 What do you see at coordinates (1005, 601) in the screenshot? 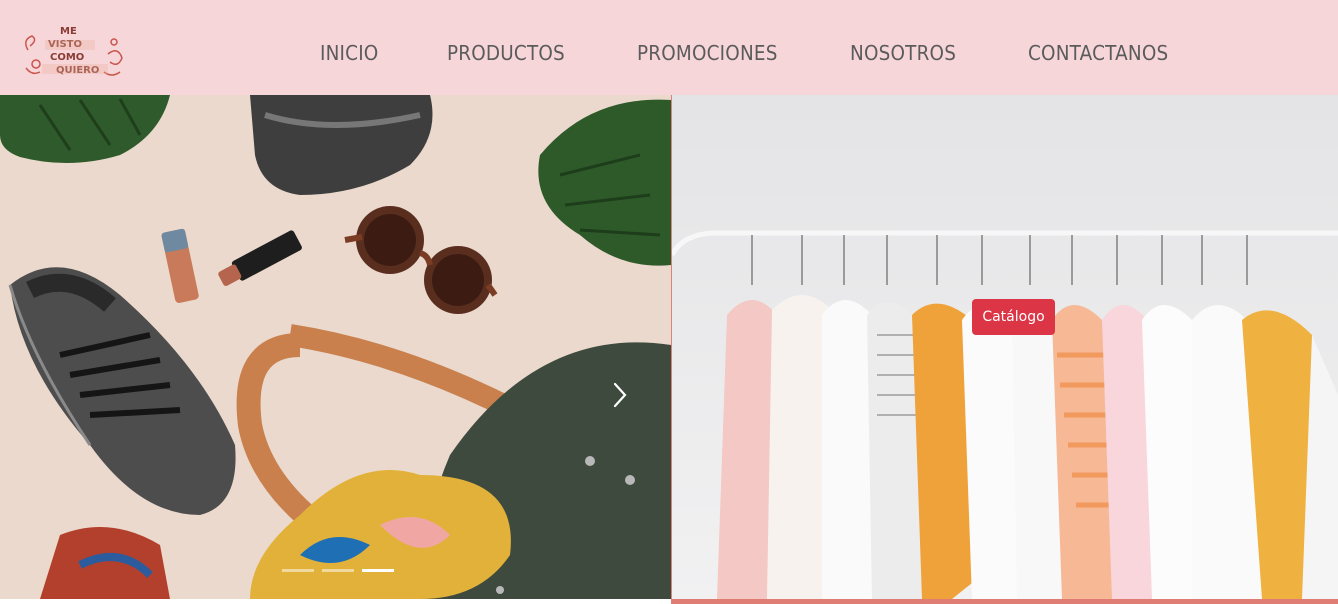
I see `right-bottom-accent-bar` at bounding box center [1005, 601].